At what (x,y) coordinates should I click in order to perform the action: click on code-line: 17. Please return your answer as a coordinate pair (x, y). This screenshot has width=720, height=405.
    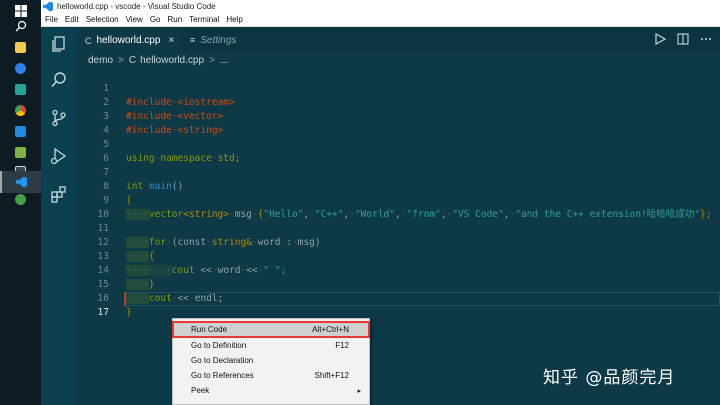
    Looking at the image, I should click on (398, 305).